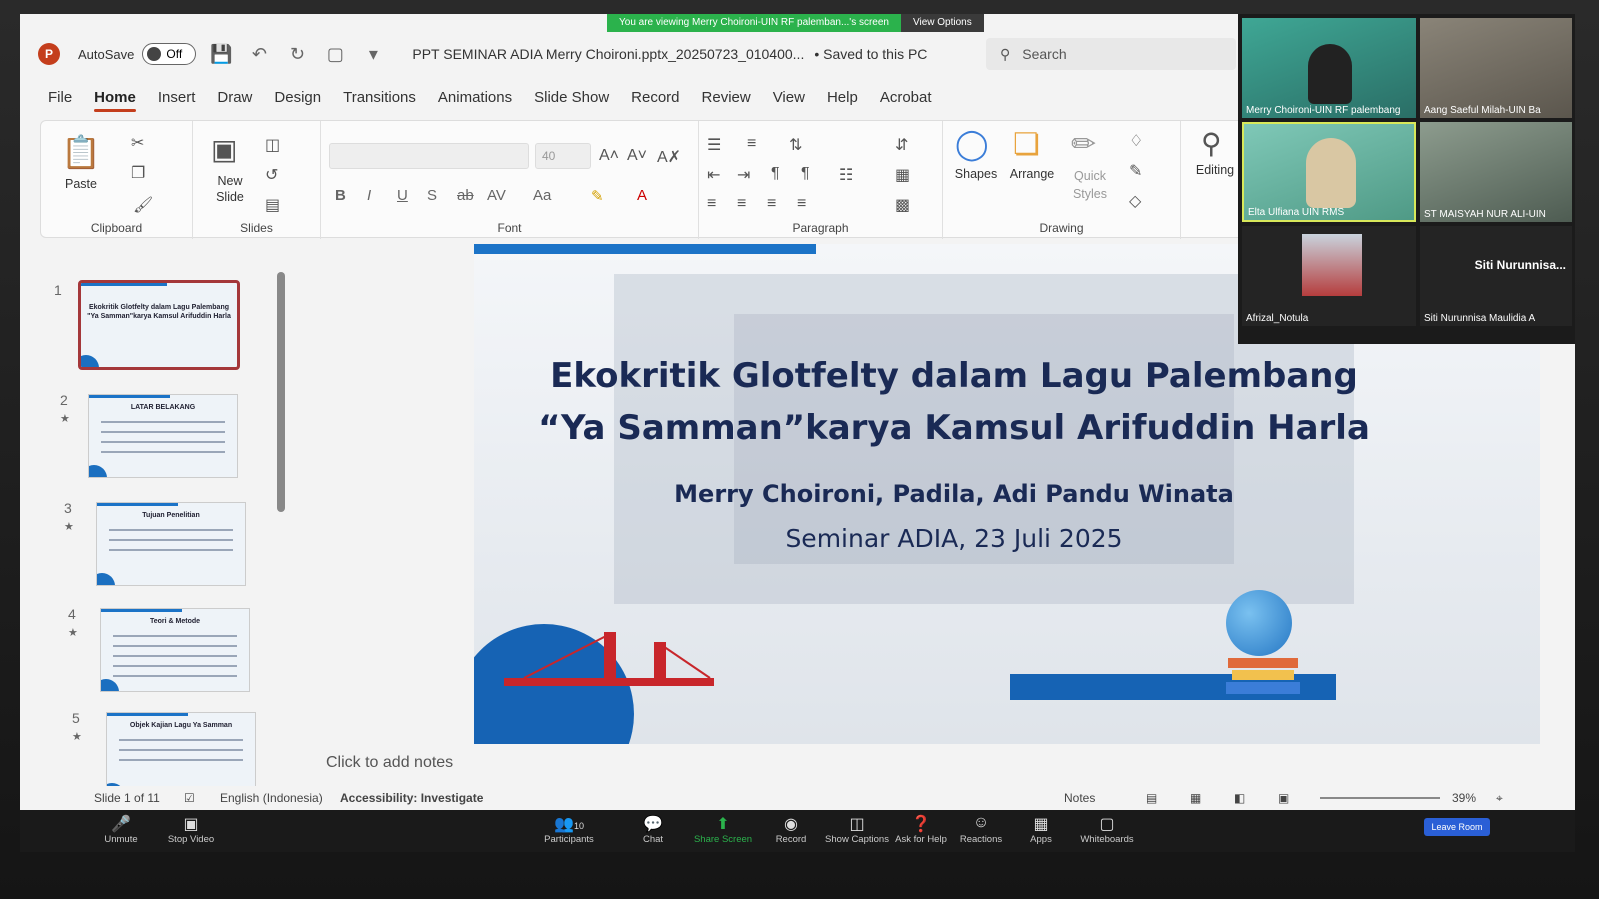 The width and height of the screenshot is (1599, 899). What do you see at coordinates (1239, 798) in the screenshot?
I see `reading-view-icon: ◧` at bounding box center [1239, 798].